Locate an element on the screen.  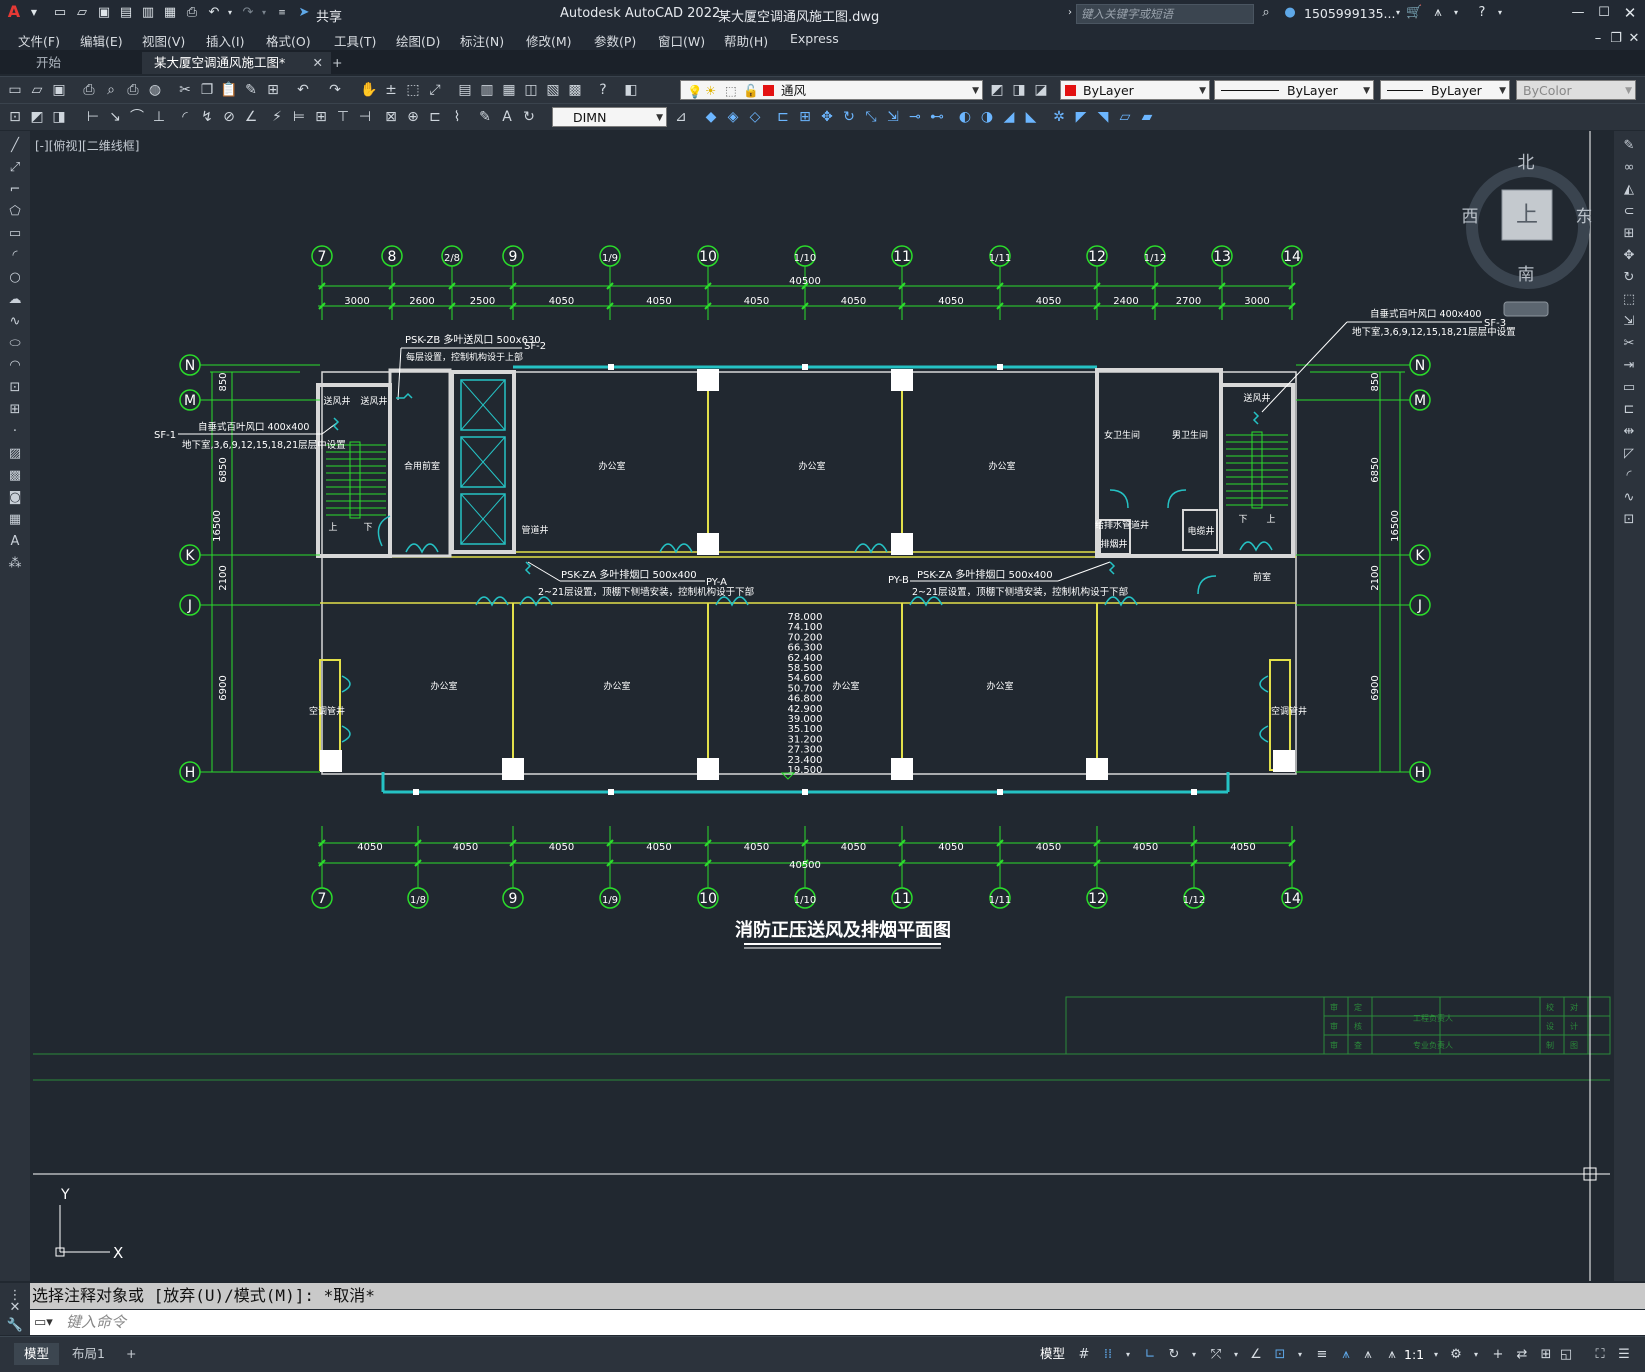
customize-icon: 🔧 is located at coordinates (15, 1326).